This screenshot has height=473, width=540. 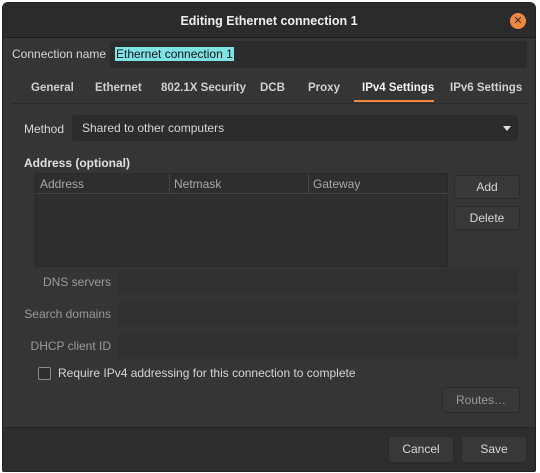 What do you see at coordinates (59, 54) in the screenshot?
I see `connection-name-label: Connection name` at bounding box center [59, 54].